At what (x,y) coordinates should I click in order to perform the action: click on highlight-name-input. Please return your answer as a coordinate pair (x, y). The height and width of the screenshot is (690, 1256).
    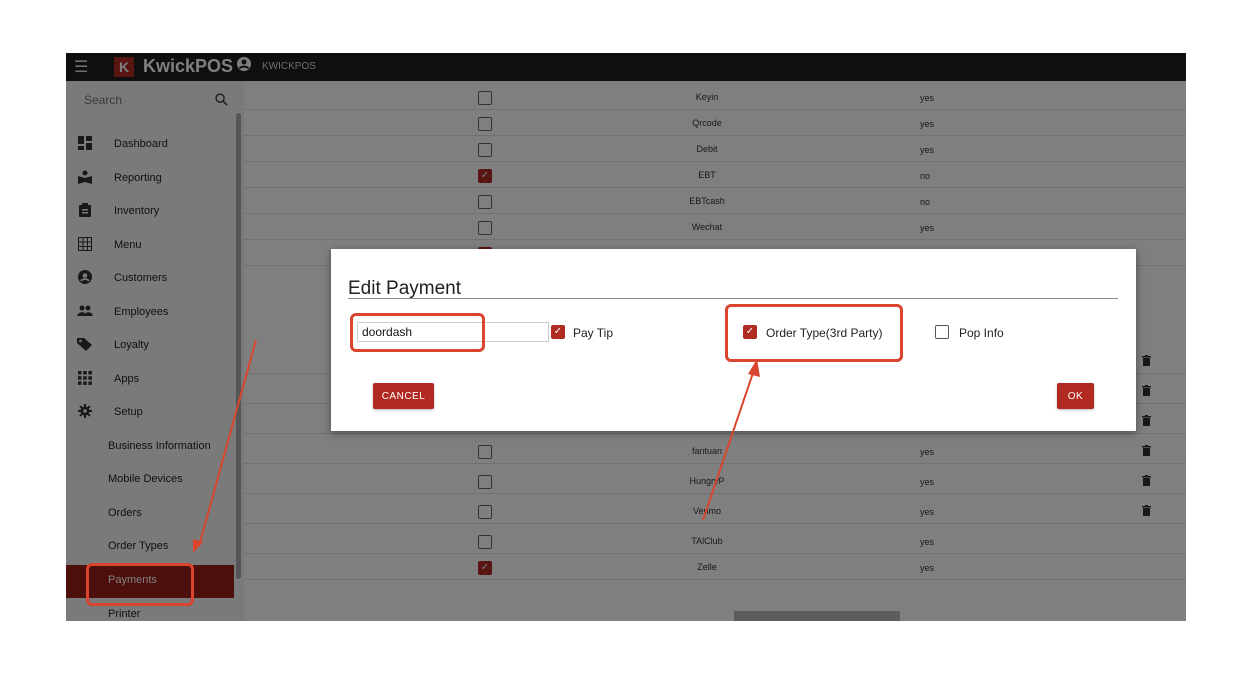
    Looking at the image, I should click on (417, 332).